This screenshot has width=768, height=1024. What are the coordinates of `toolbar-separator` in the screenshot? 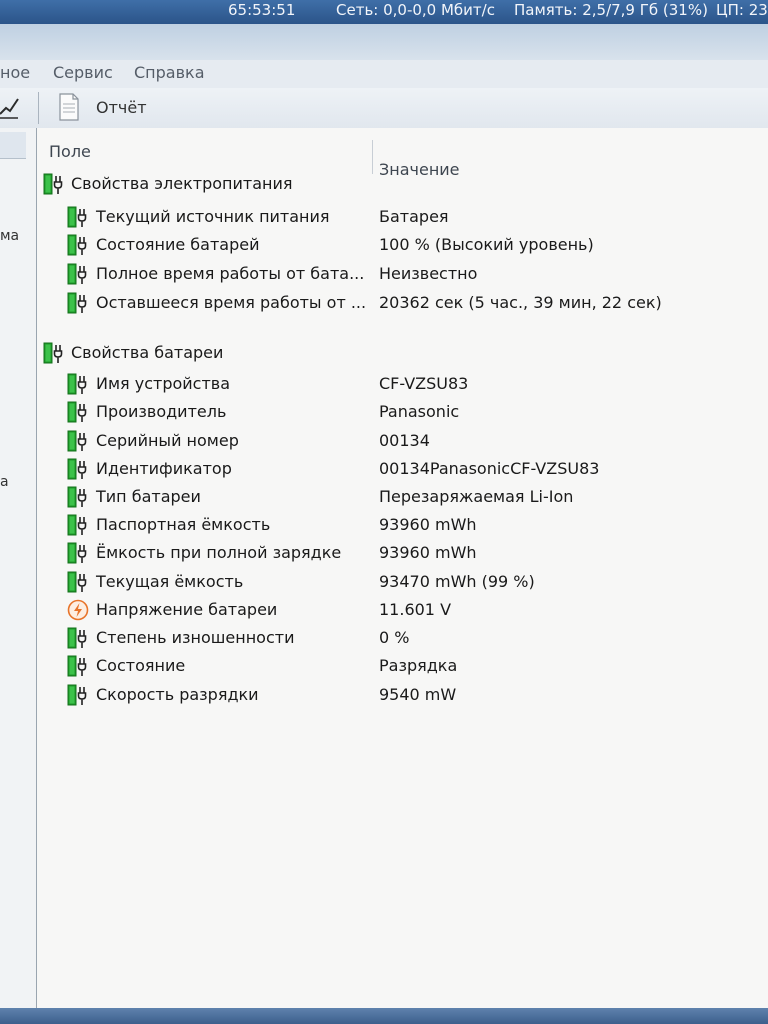 It's located at (38, 108).